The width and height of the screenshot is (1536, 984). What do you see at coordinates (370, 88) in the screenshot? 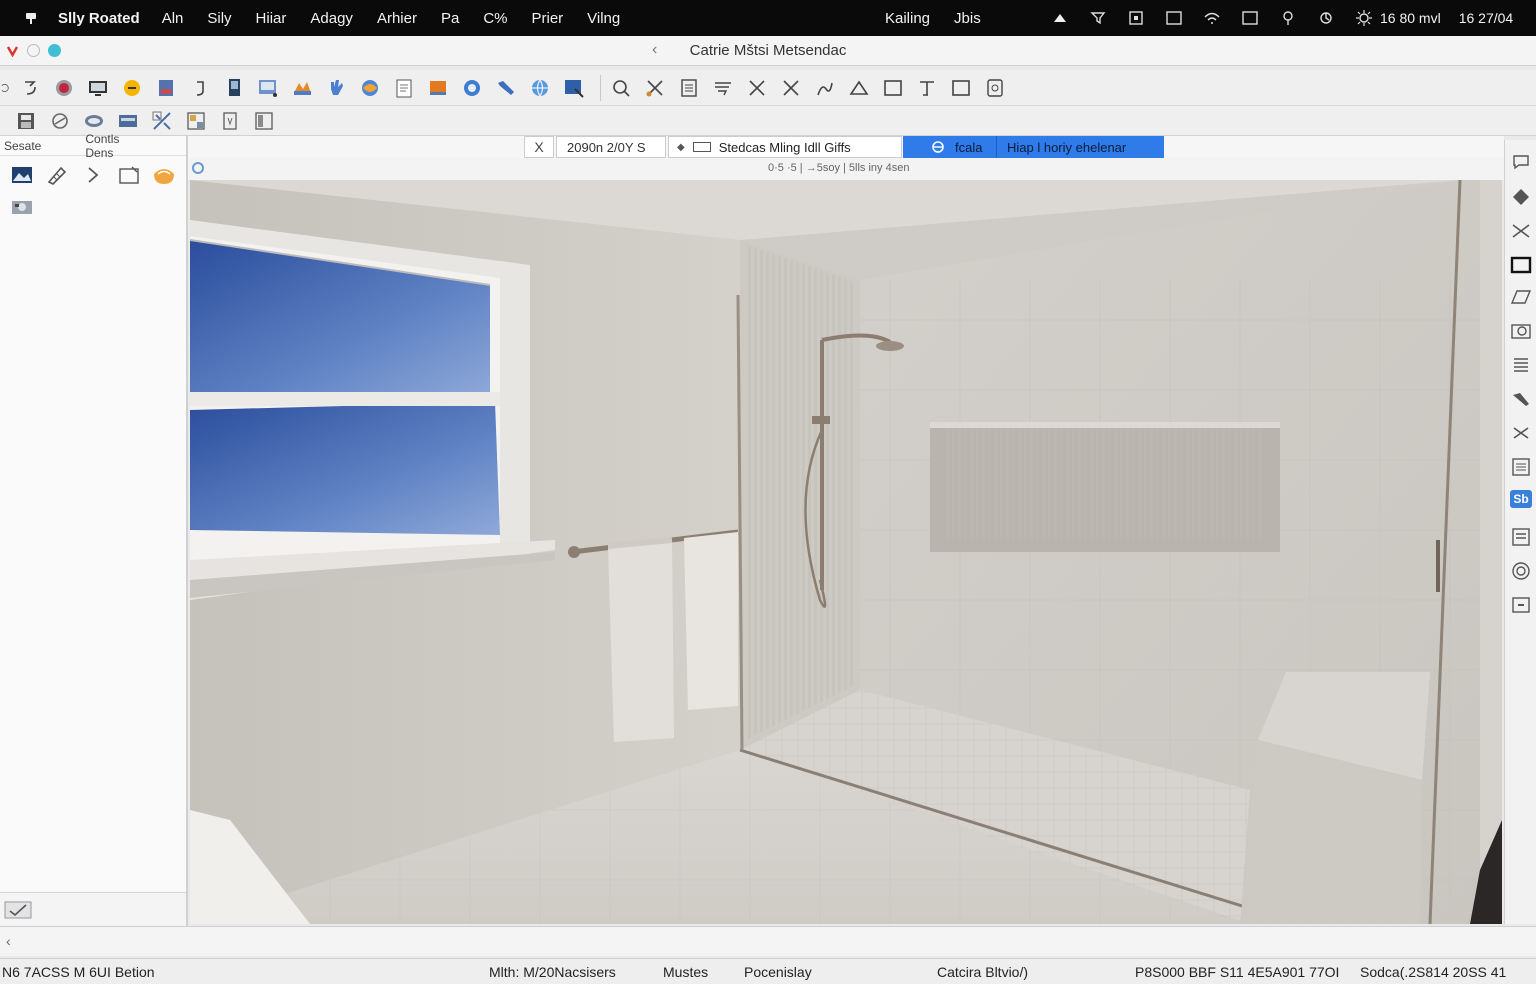
I see `color-icon` at bounding box center [370, 88].